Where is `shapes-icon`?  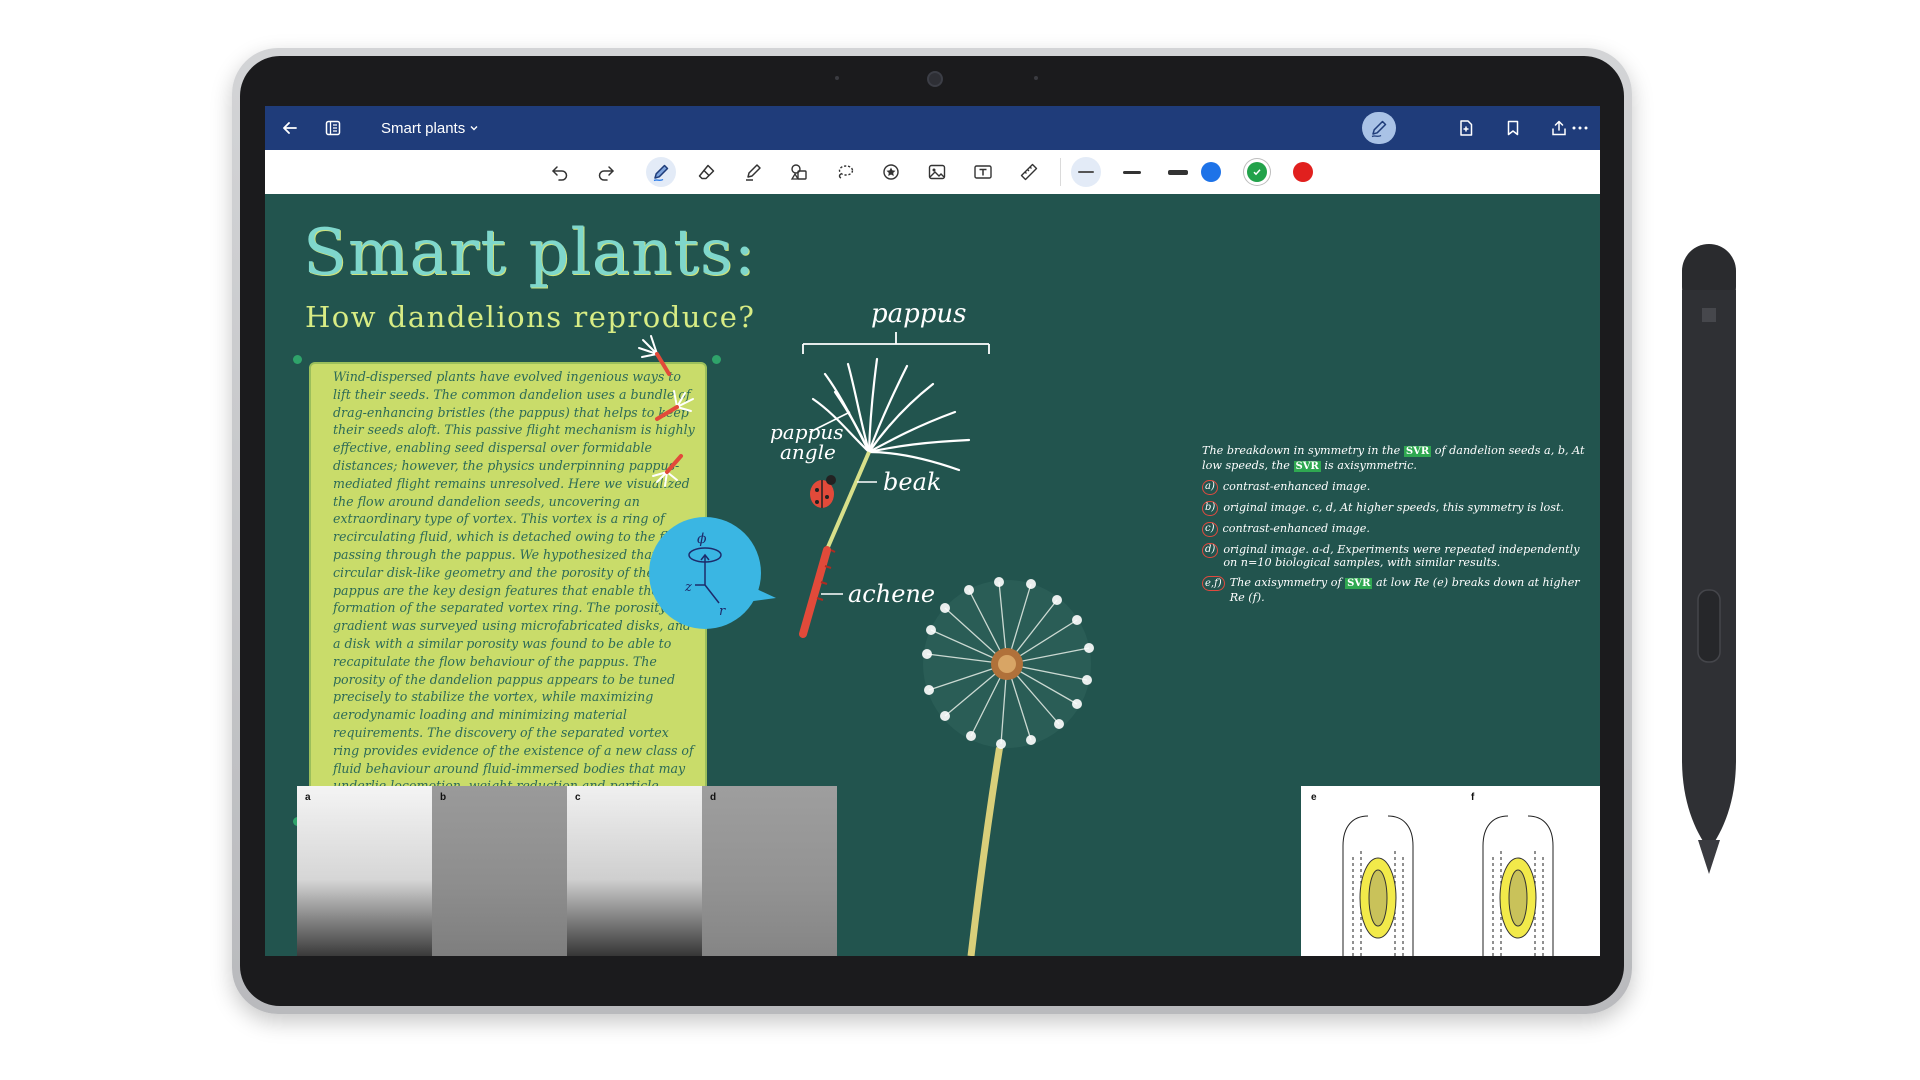 shapes-icon is located at coordinates (798, 172).